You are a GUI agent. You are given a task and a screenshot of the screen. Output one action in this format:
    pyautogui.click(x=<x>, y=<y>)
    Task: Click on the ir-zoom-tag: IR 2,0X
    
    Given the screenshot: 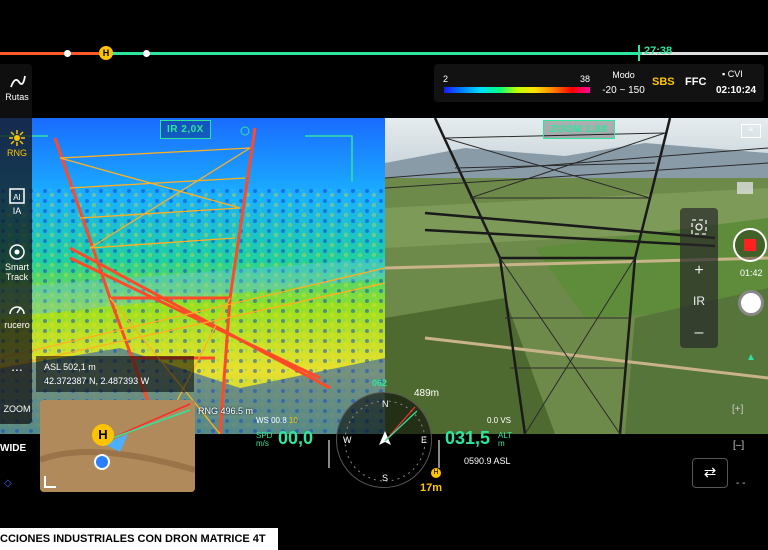 What is the action you would take?
    pyautogui.click(x=185, y=129)
    